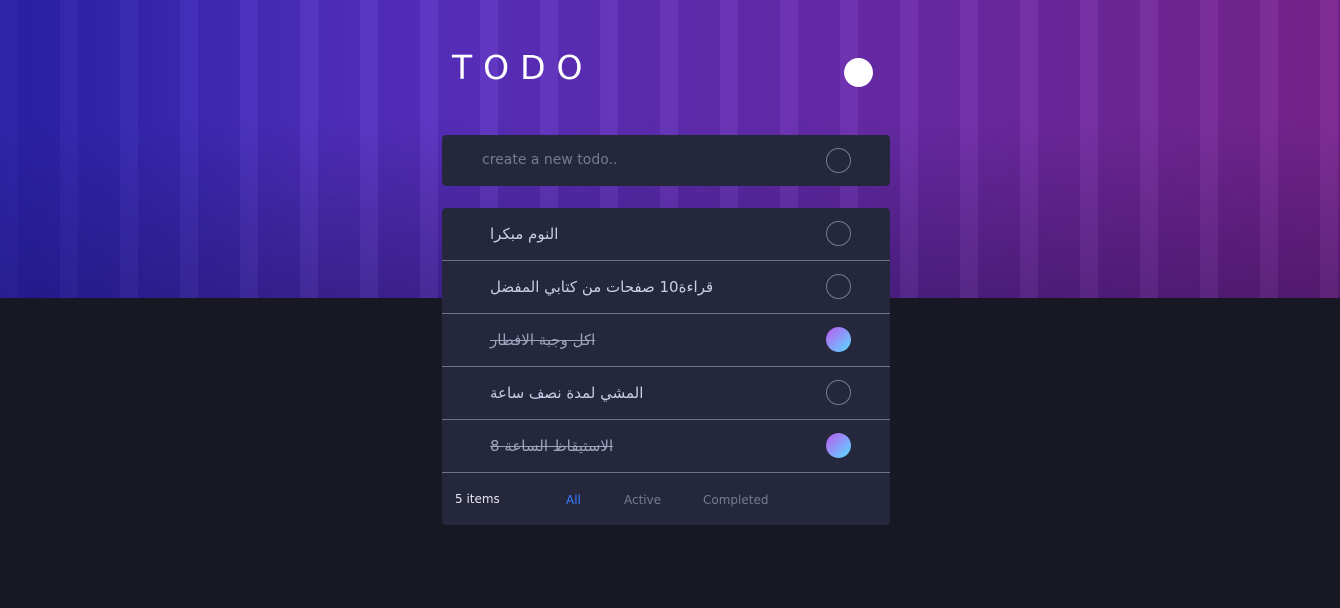 The image size is (1340, 608). What do you see at coordinates (523, 67) in the screenshot?
I see `app-title: TODO` at bounding box center [523, 67].